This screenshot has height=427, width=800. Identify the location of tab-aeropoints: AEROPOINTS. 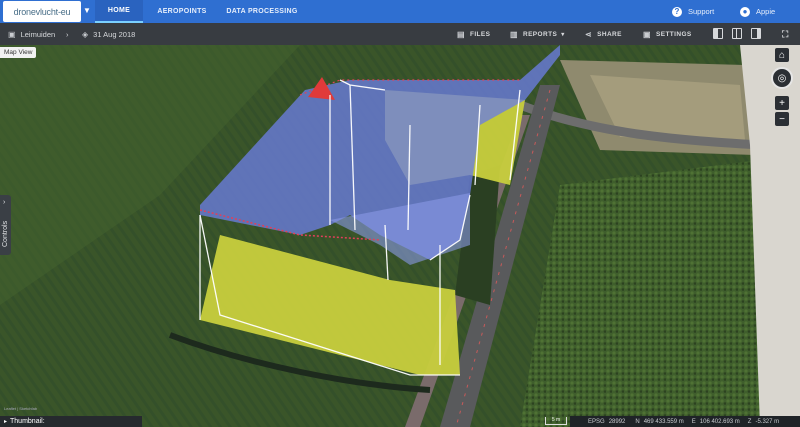
(182, 11).